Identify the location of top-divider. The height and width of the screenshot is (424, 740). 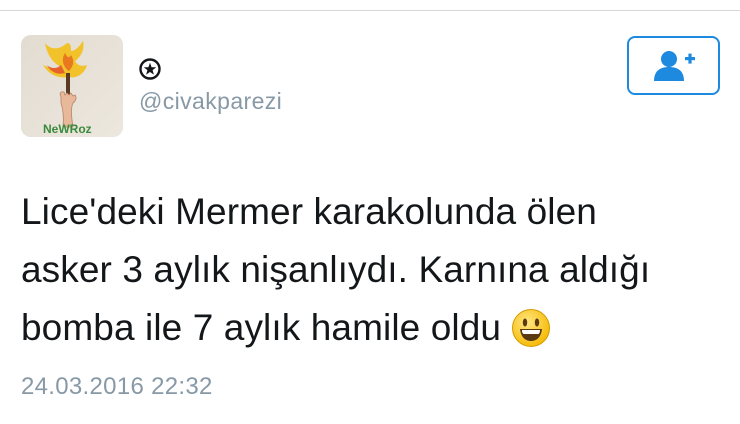
(370, 10).